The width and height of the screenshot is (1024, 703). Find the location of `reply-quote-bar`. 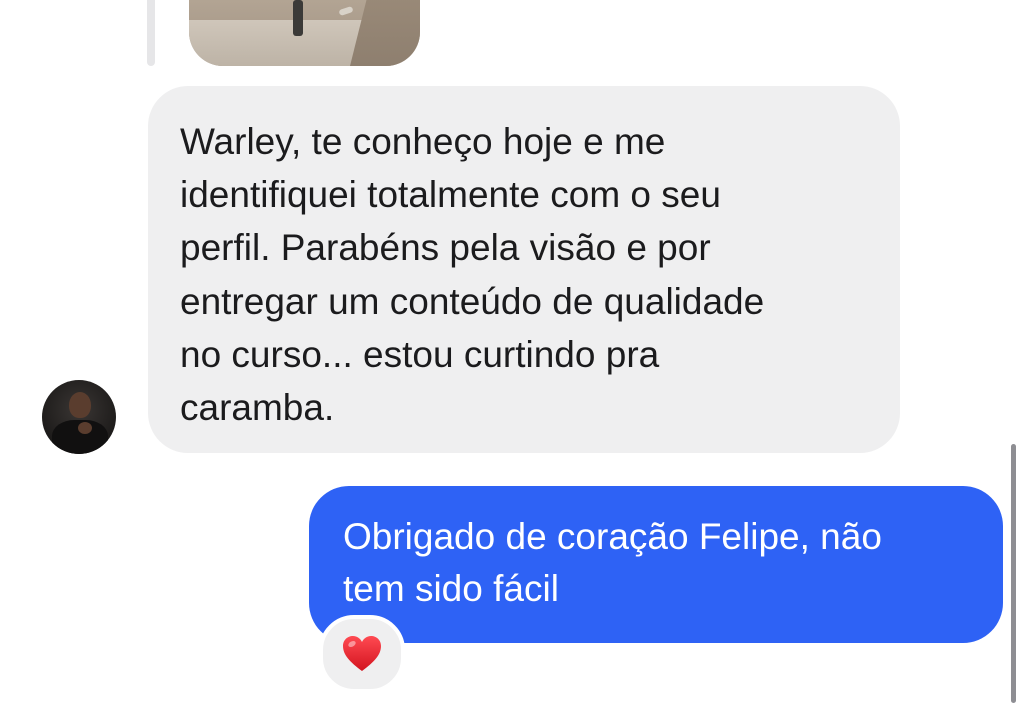

reply-quote-bar is located at coordinates (151, 33).